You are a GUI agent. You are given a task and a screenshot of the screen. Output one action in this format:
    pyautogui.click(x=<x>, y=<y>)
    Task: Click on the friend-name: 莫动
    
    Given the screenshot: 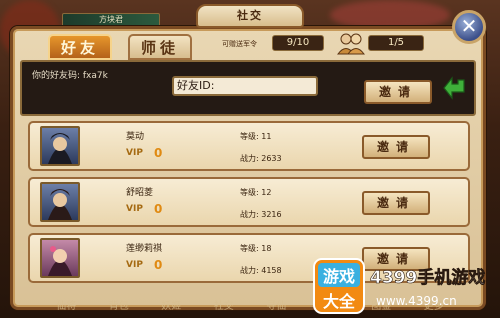 What is the action you would take?
    pyautogui.click(x=135, y=137)
    